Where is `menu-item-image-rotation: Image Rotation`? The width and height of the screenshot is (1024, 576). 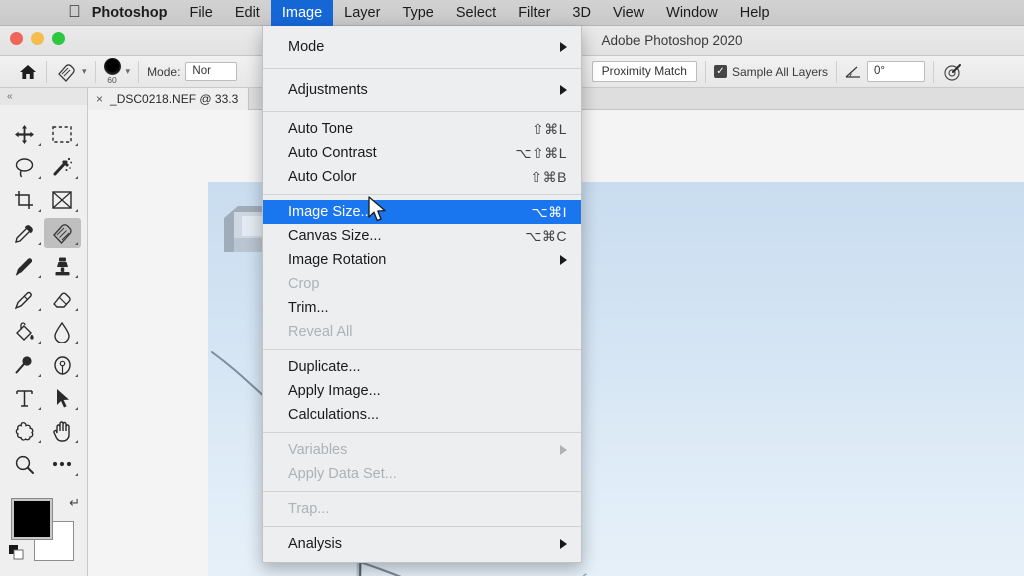 menu-item-image-rotation: Image Rotation is located at coordinates (422, 260).